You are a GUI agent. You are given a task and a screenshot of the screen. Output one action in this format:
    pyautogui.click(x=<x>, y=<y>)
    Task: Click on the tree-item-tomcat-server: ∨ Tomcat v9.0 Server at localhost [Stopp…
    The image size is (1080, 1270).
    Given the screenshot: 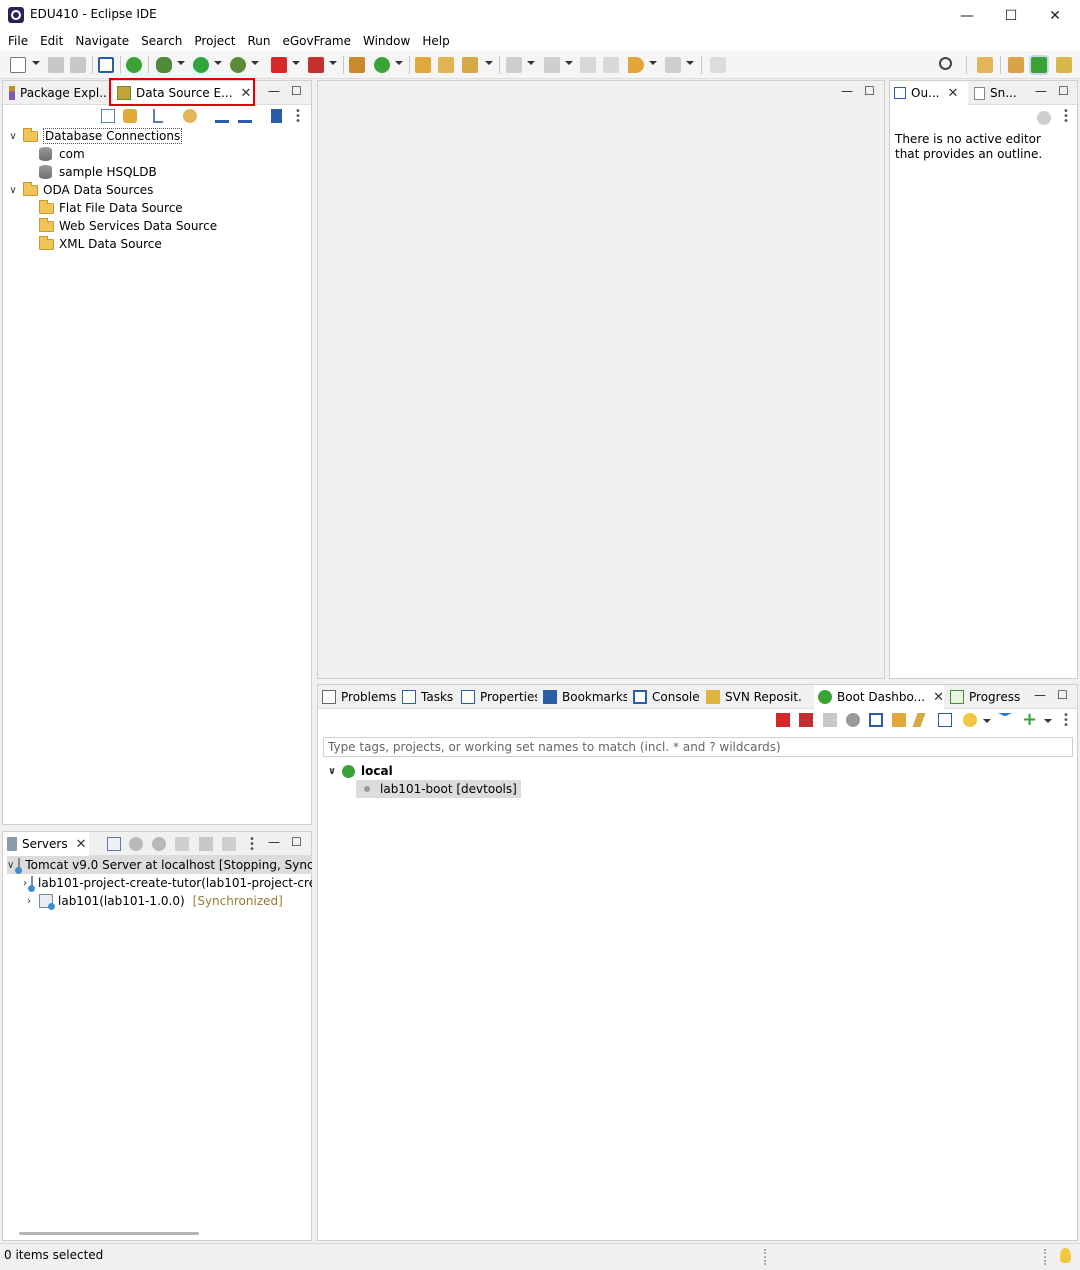 What is the action you would take?
    pyautogui.click(x=159, y=865)
    